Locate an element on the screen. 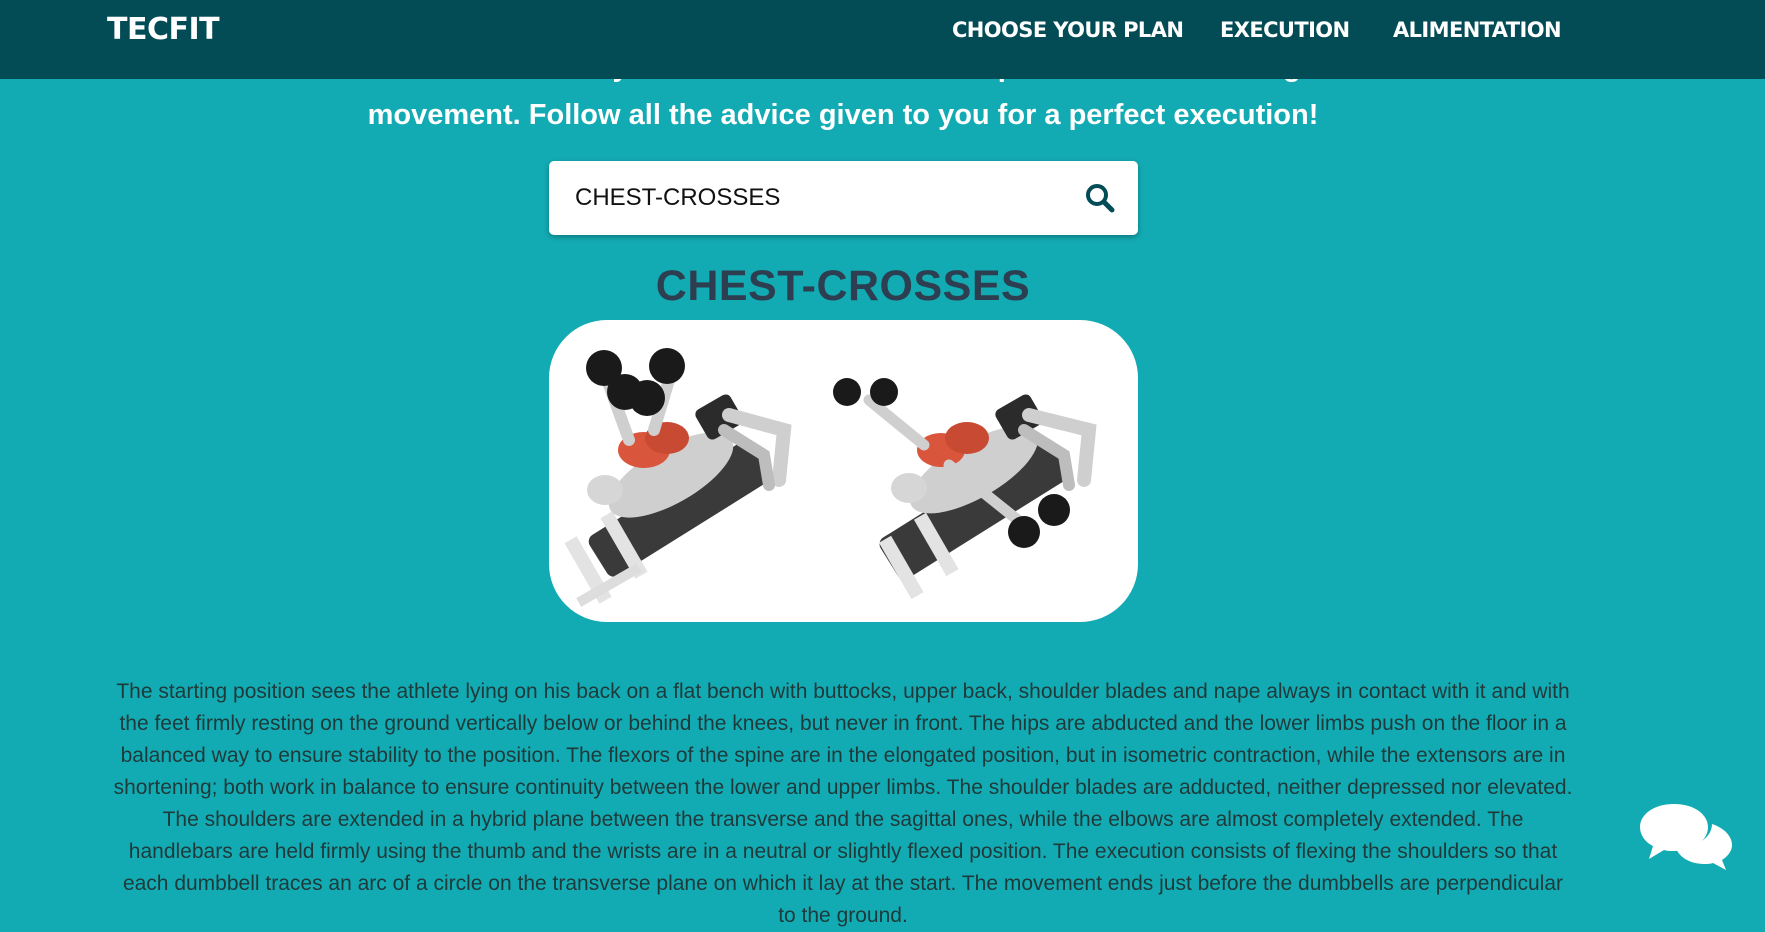 The height and width of the screenshot is (932, 1765). figure-start-position is located at coordinates (678, 477).